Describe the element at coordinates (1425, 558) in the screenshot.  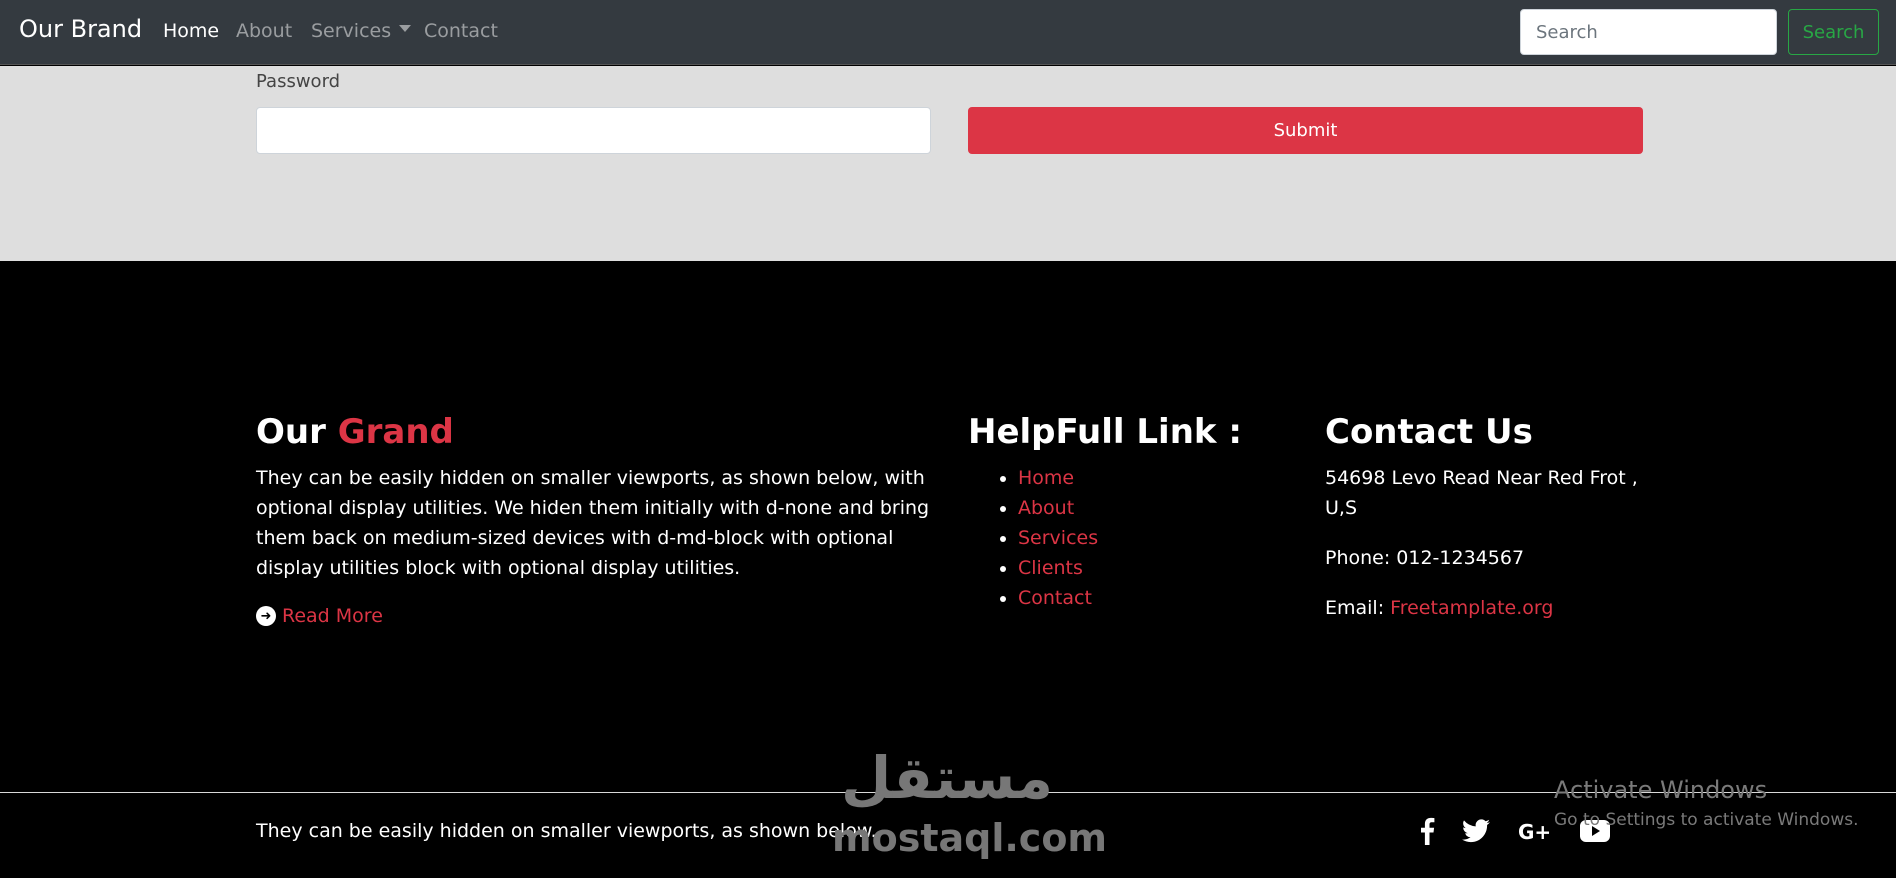
I see `contact-phone: Phone: 012-1234567` at that location.